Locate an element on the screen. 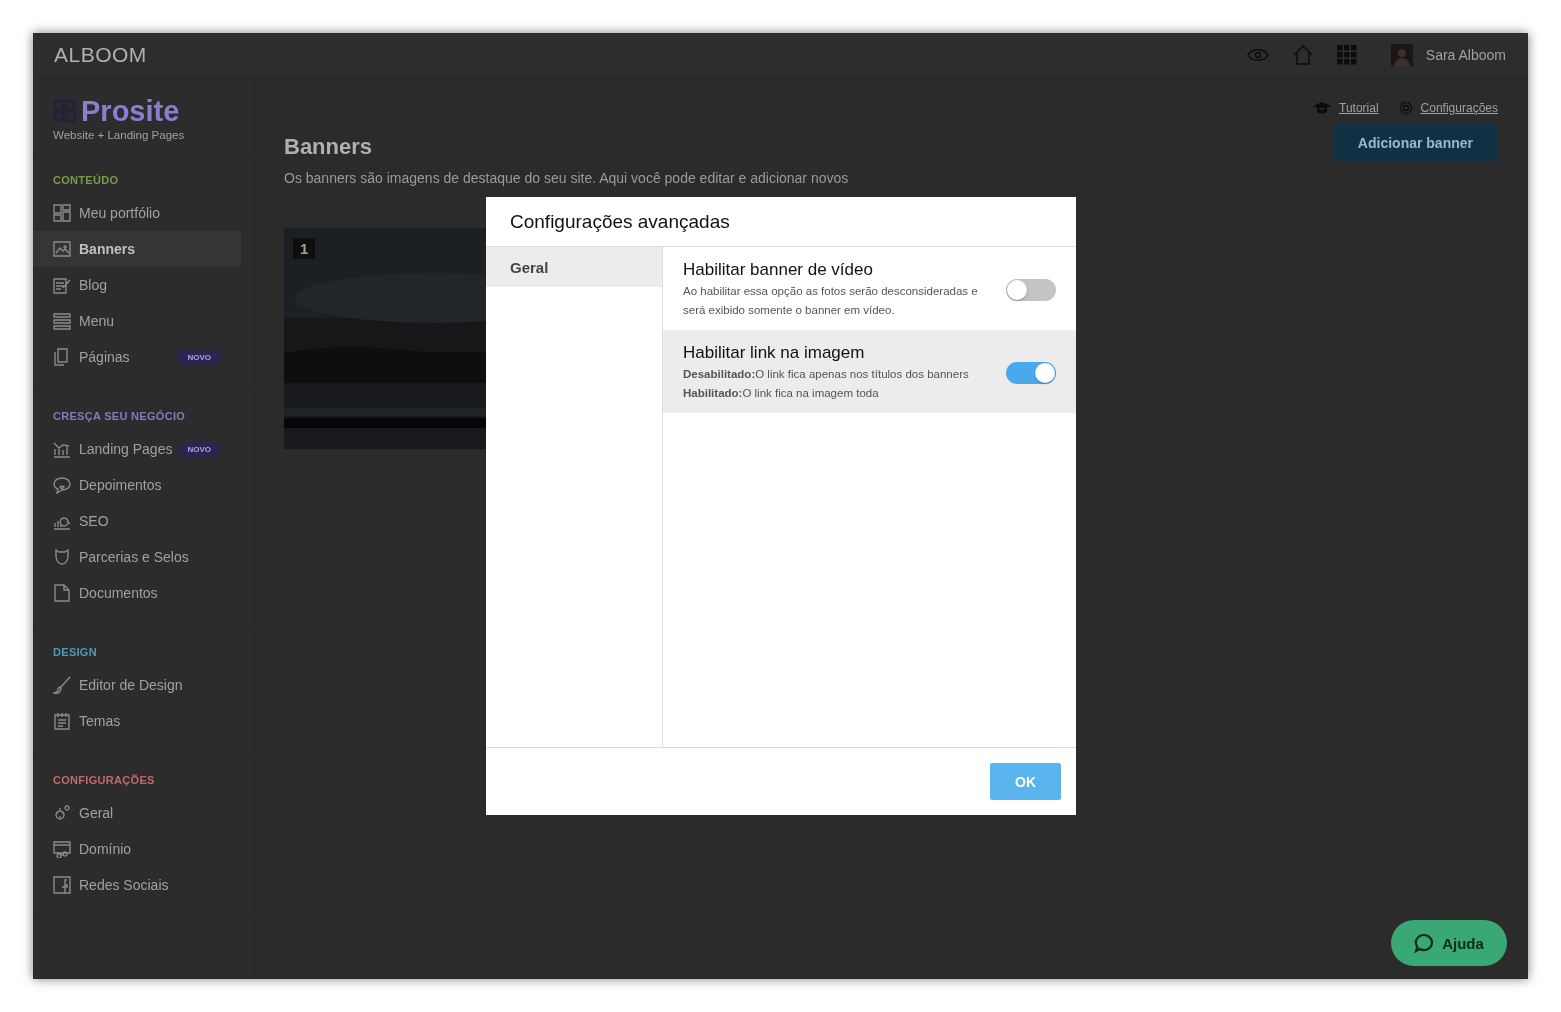  setting-description: Desabilitado:O link fica apenas nos títulos dos banners is located at coordinates (826, 374).